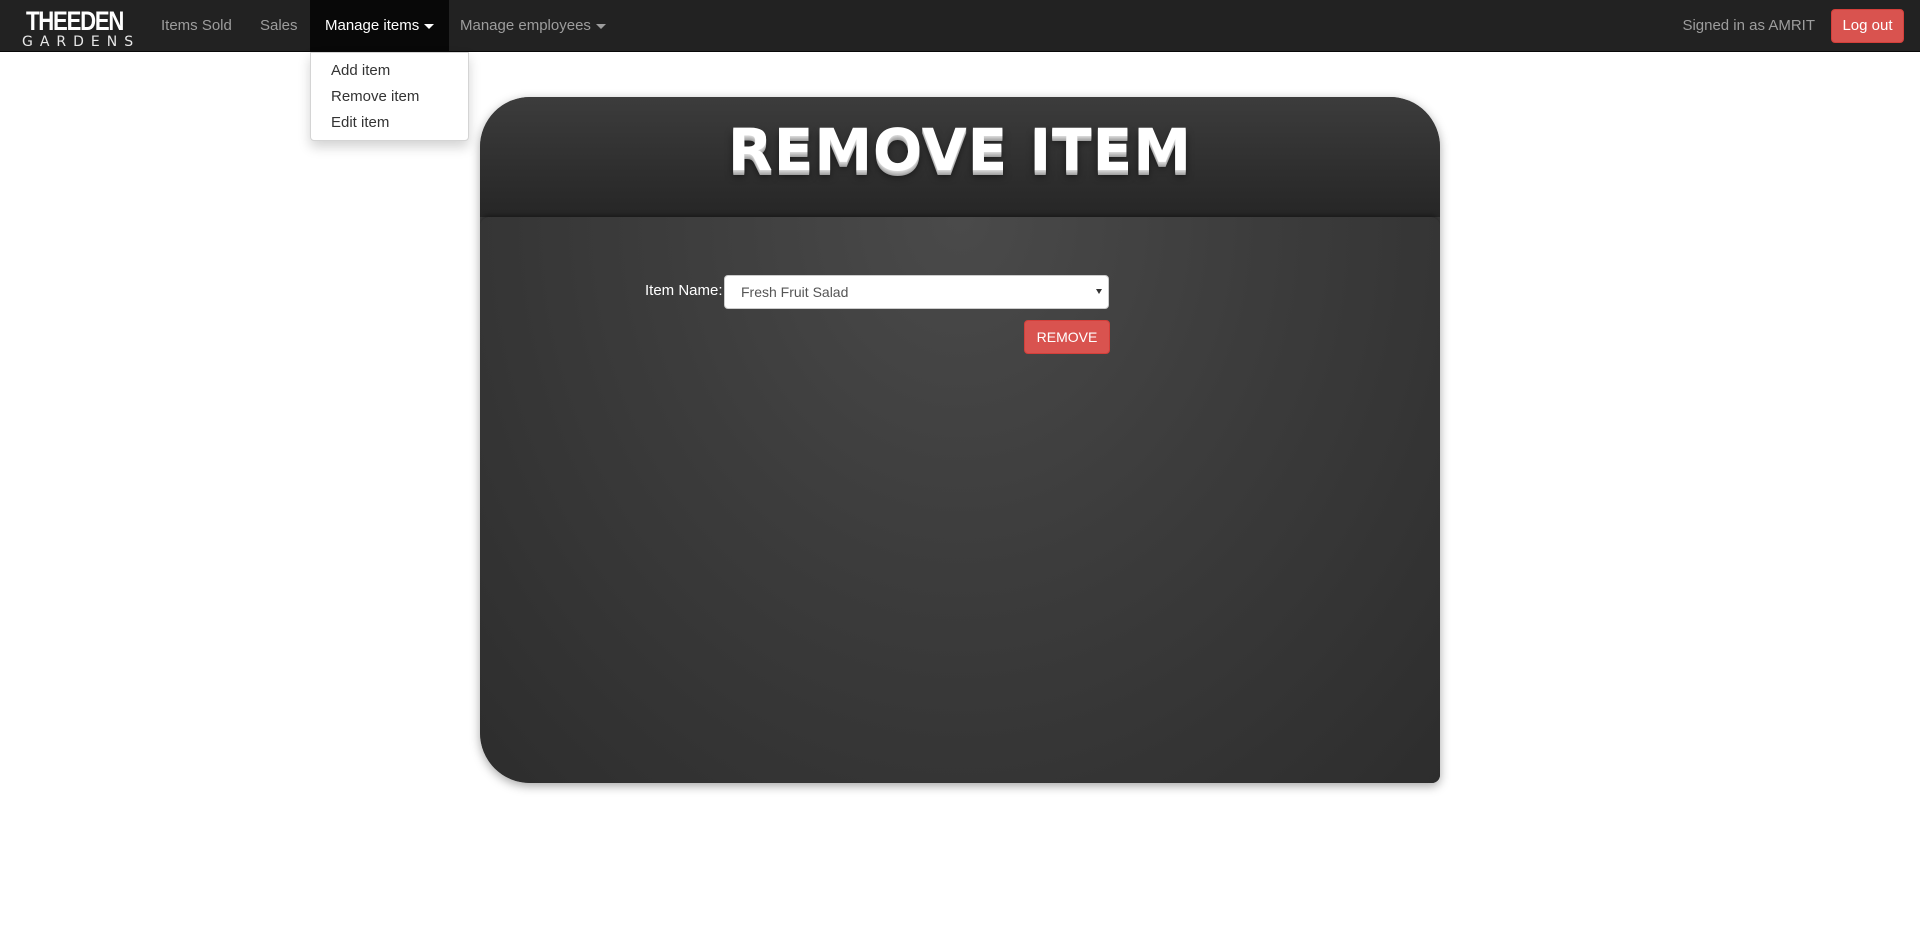 The height and width of the screenshot is (940, 1920). What do you see at coordinates (795, 292) in the screenshot?
I see `item-name-selected-value: Fresh Fruit Salad` at bounding box center [795, 292].